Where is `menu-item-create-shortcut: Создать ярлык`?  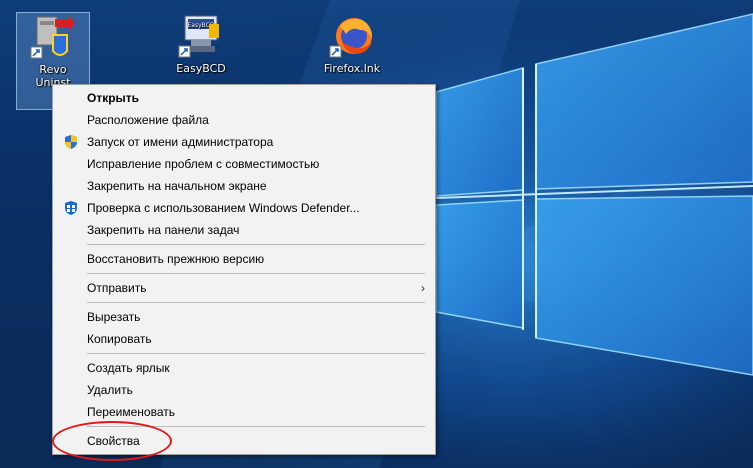 menu-item-create-shortcut: Создать ярлык is located at coordinates (244, 368).